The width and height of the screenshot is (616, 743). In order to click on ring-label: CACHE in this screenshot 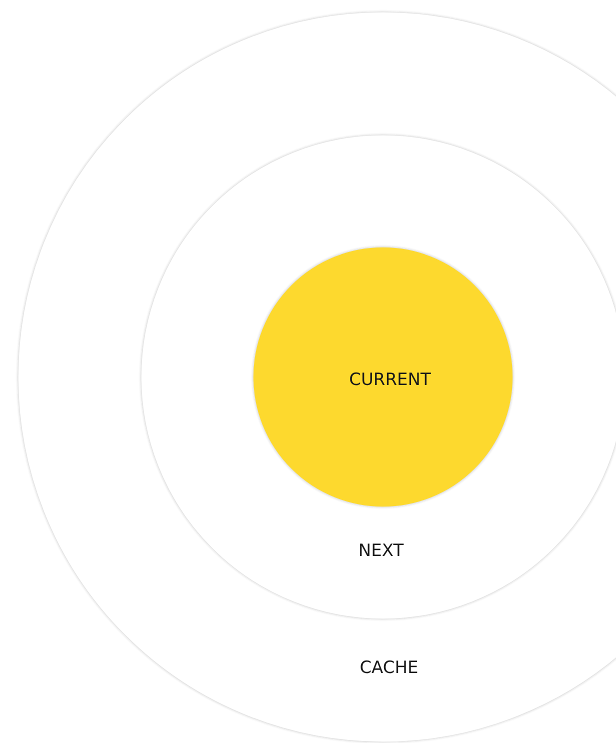, I will do `click(389, 668)`.